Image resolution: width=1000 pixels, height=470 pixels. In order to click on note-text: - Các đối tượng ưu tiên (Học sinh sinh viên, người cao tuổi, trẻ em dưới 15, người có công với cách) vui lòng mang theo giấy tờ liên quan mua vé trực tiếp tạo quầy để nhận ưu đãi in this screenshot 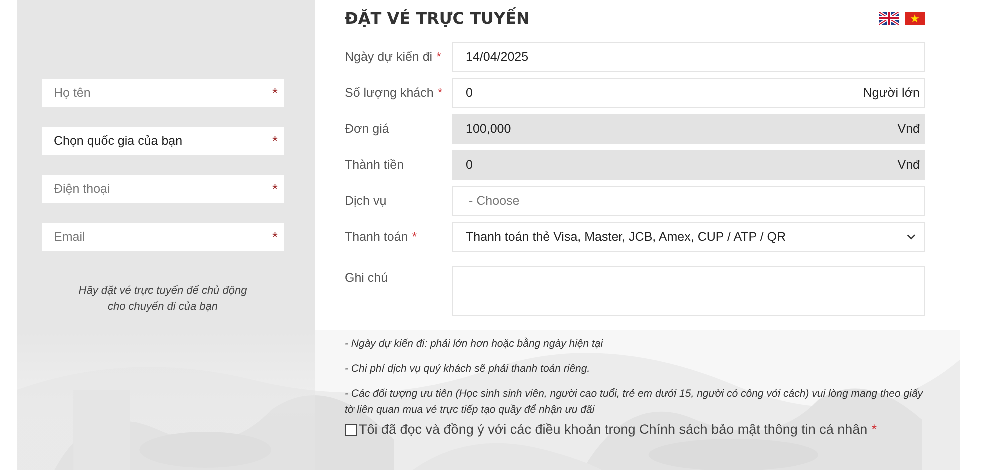, I will do `click(634, 402)`.